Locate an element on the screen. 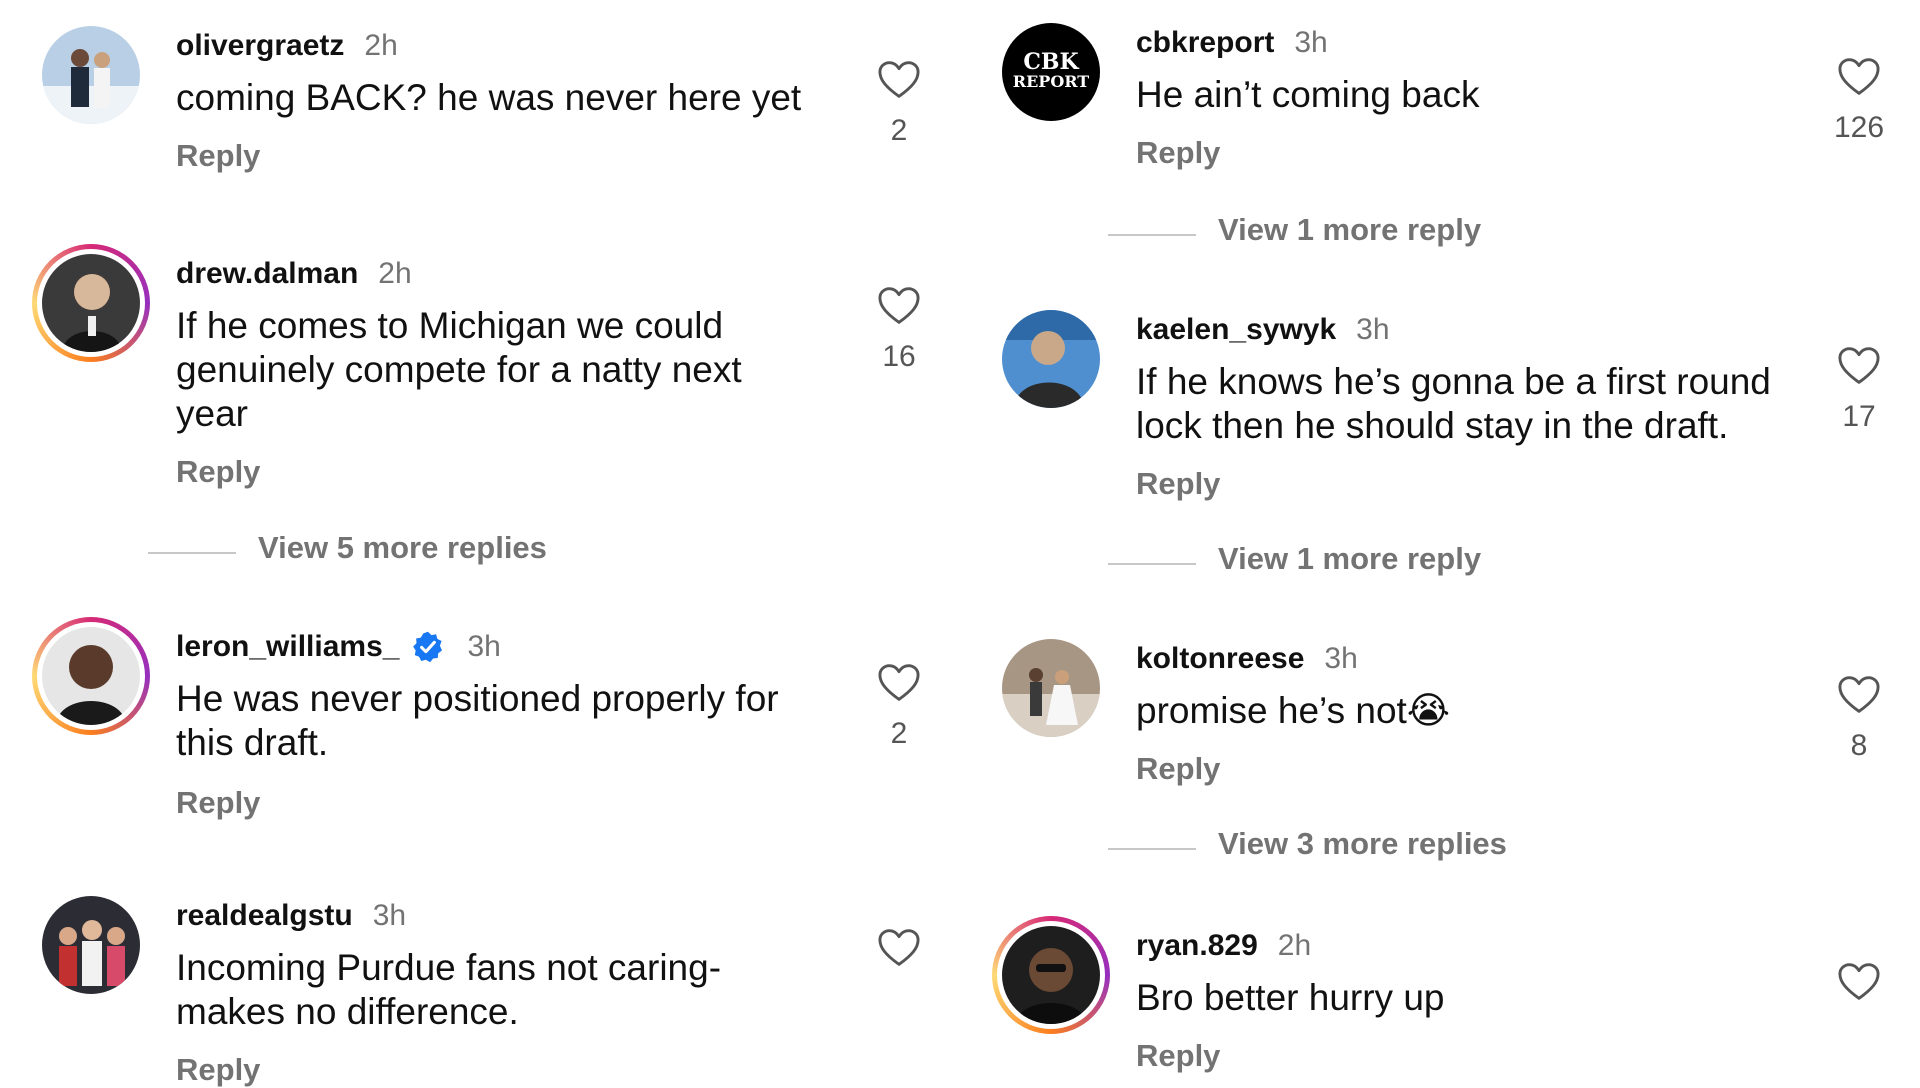 Image resolution: width=1920 pixels, height=1088 pixels. username: cbkreport is located at coordinates (1205, 43).